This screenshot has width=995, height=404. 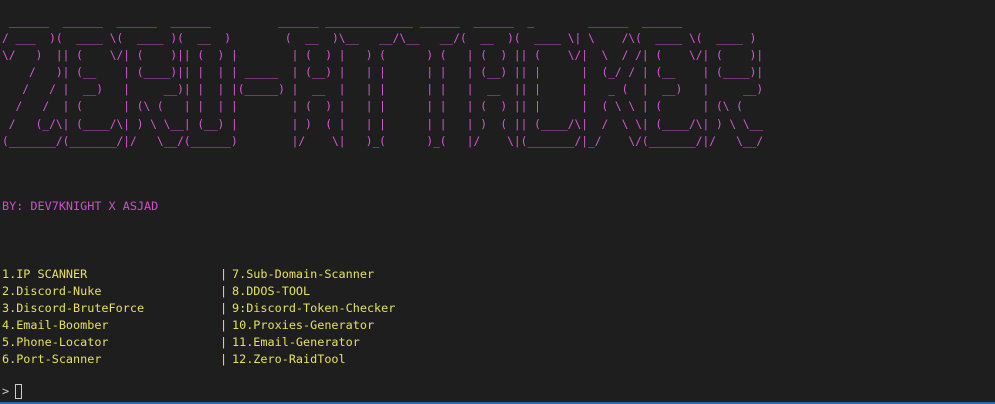 I want to click on menu-option-3: 3.Discord-BruteForce, so click(x=73, y=308).